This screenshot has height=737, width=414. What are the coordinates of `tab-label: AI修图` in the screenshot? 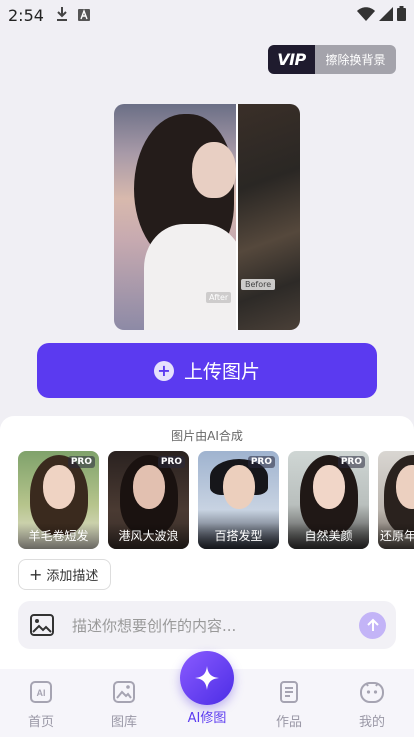 It's located at (207, 718).